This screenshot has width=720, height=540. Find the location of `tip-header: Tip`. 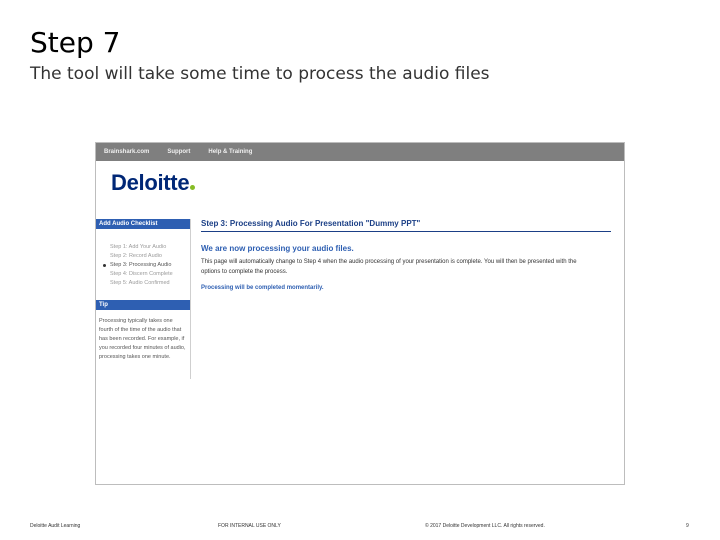

tip-header: Tip is located at coordinates (143, 305).